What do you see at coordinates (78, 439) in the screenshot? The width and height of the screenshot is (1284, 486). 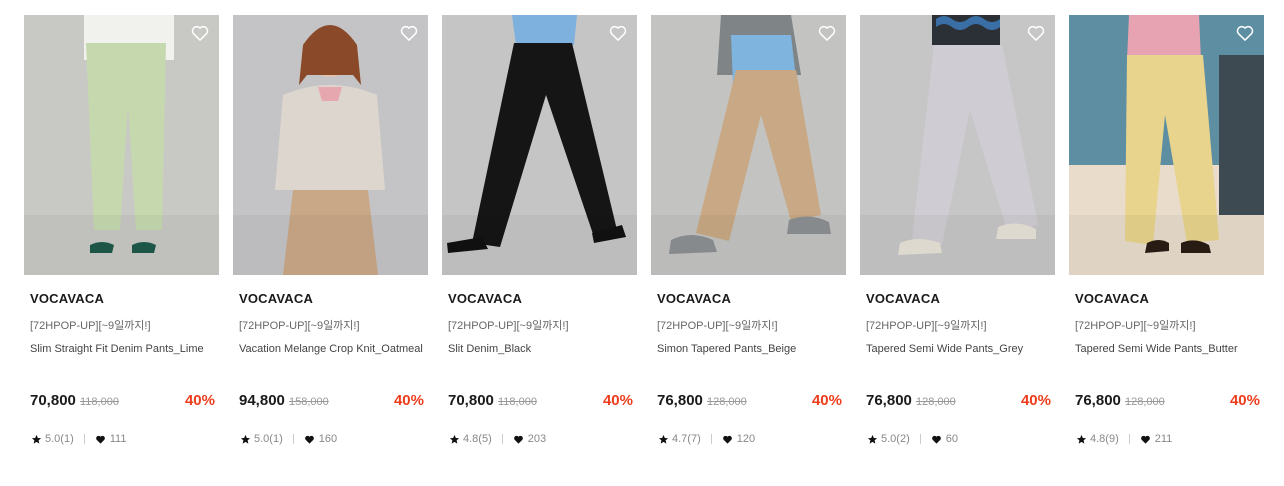 I see `review-meta: 5.0(1) 111` at bounding box center [78, 439].